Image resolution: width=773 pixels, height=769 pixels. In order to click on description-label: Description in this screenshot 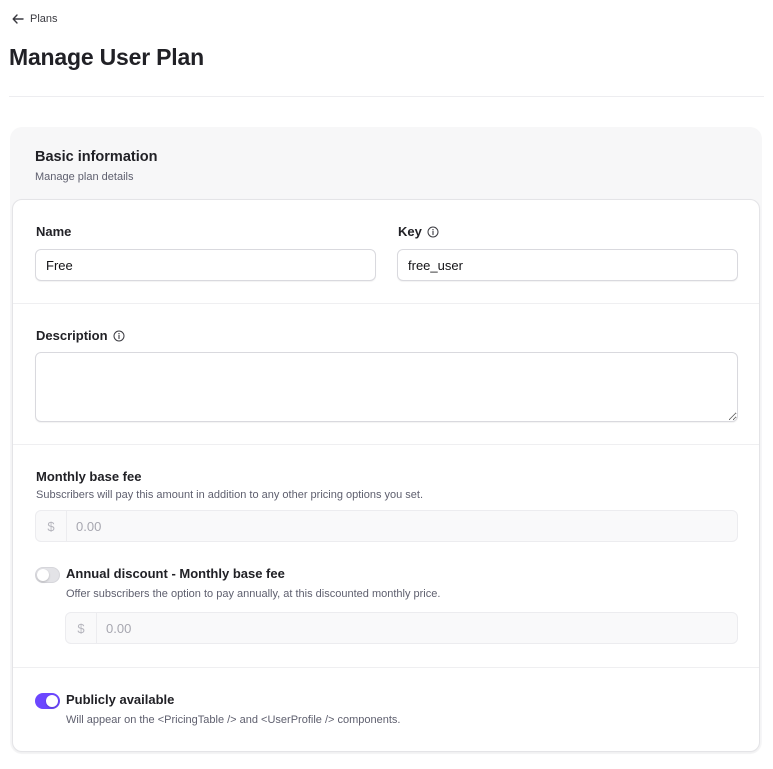, I will do `click(80, 335)`.